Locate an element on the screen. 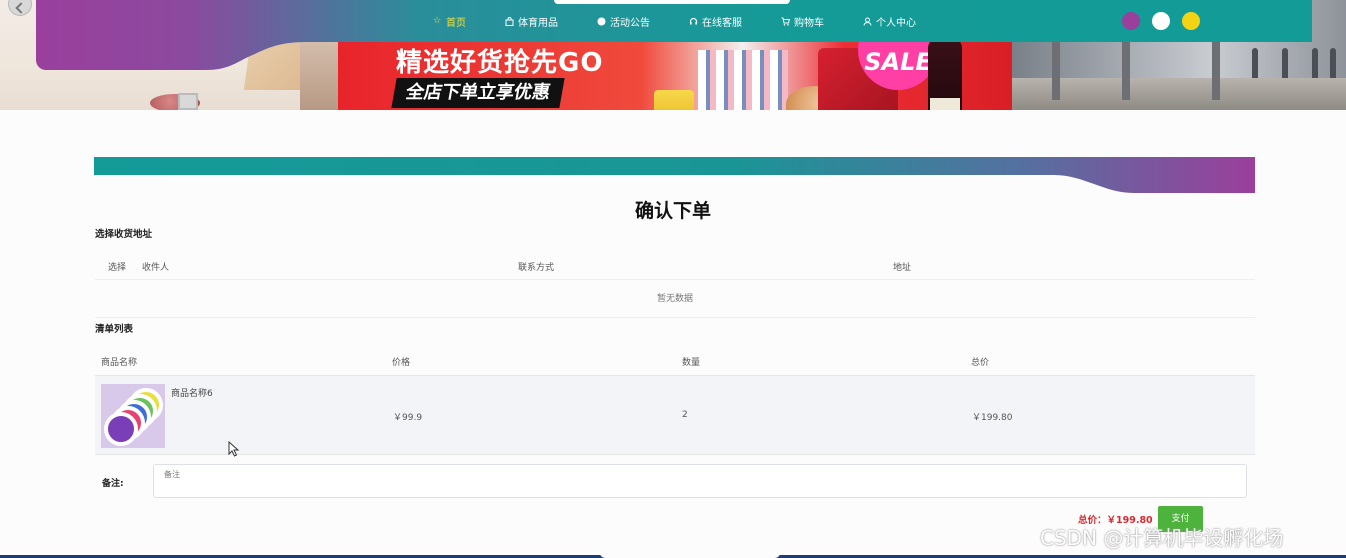  column-header-select: 选择 is located at coordinates (117, 268).